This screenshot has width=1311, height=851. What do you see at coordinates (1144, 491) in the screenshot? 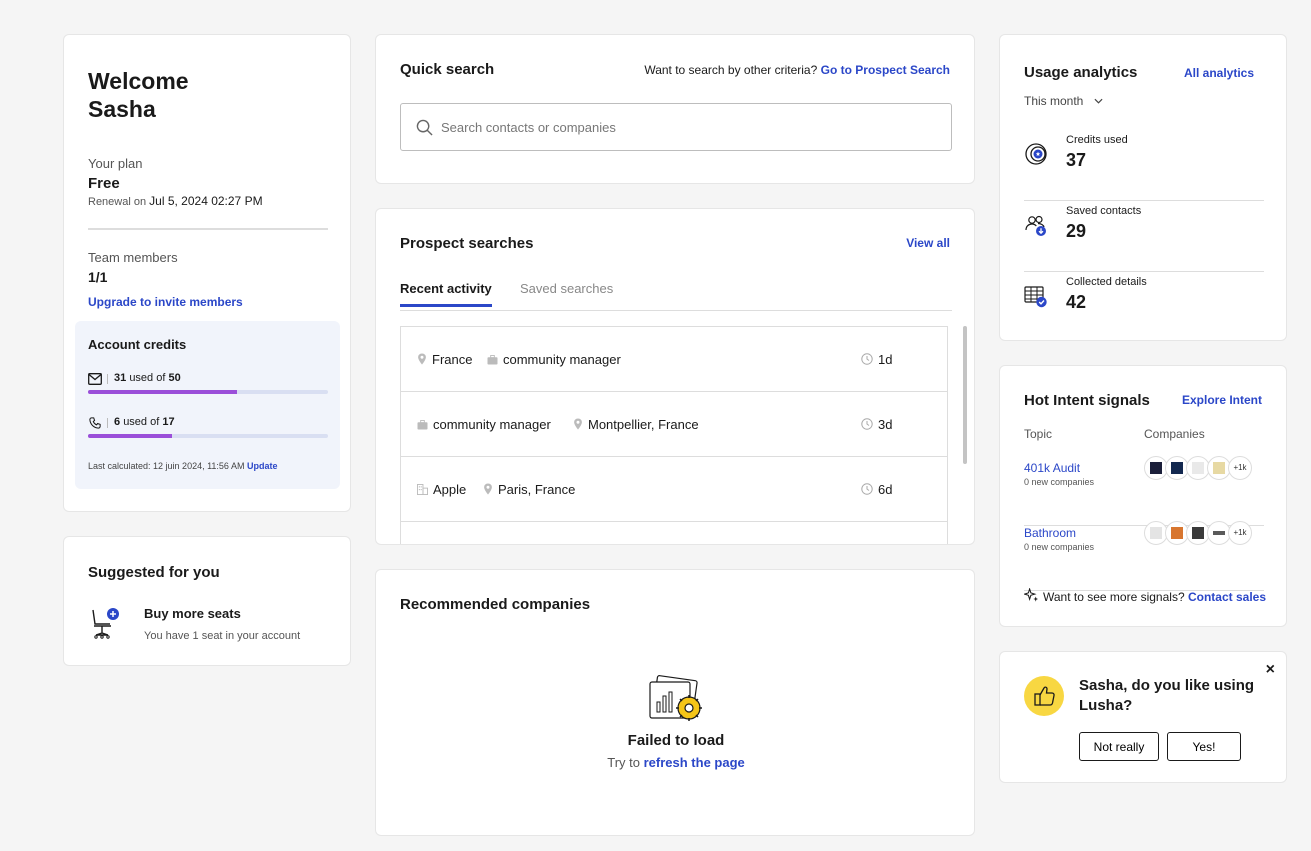
I see `intent-row: 401k Audit 0 new companies +1k` at bounding box center [1144, 491].